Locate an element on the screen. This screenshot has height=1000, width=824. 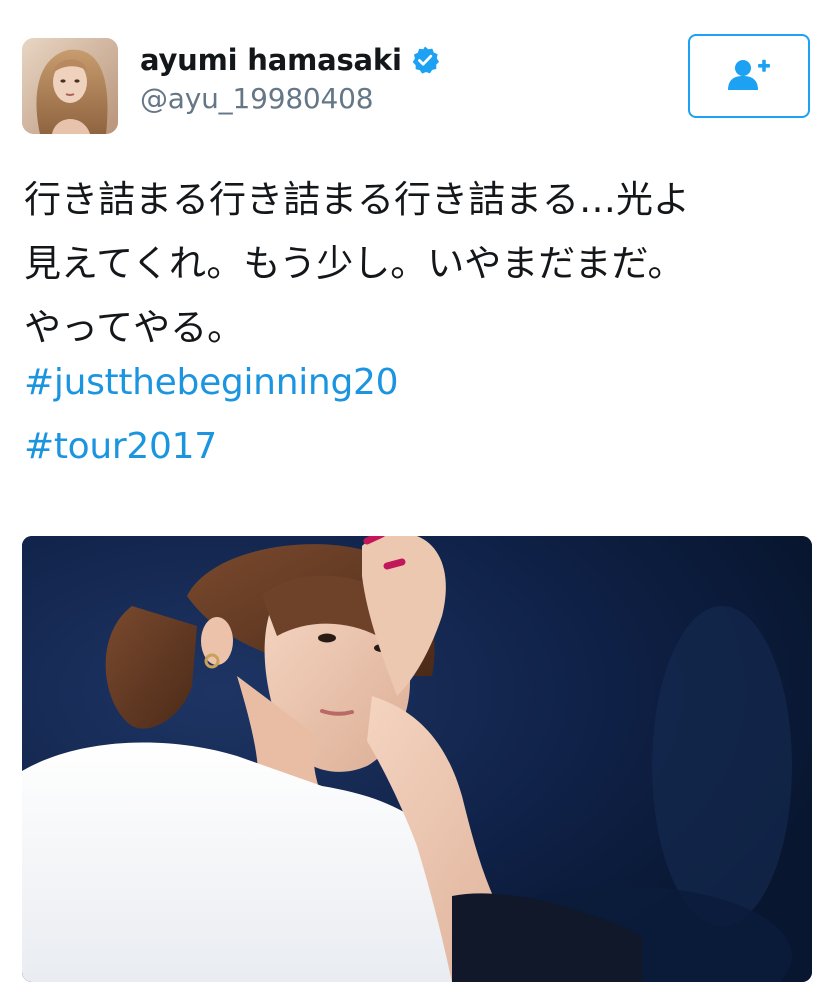
follow-button is located at coordinates (749, 76).